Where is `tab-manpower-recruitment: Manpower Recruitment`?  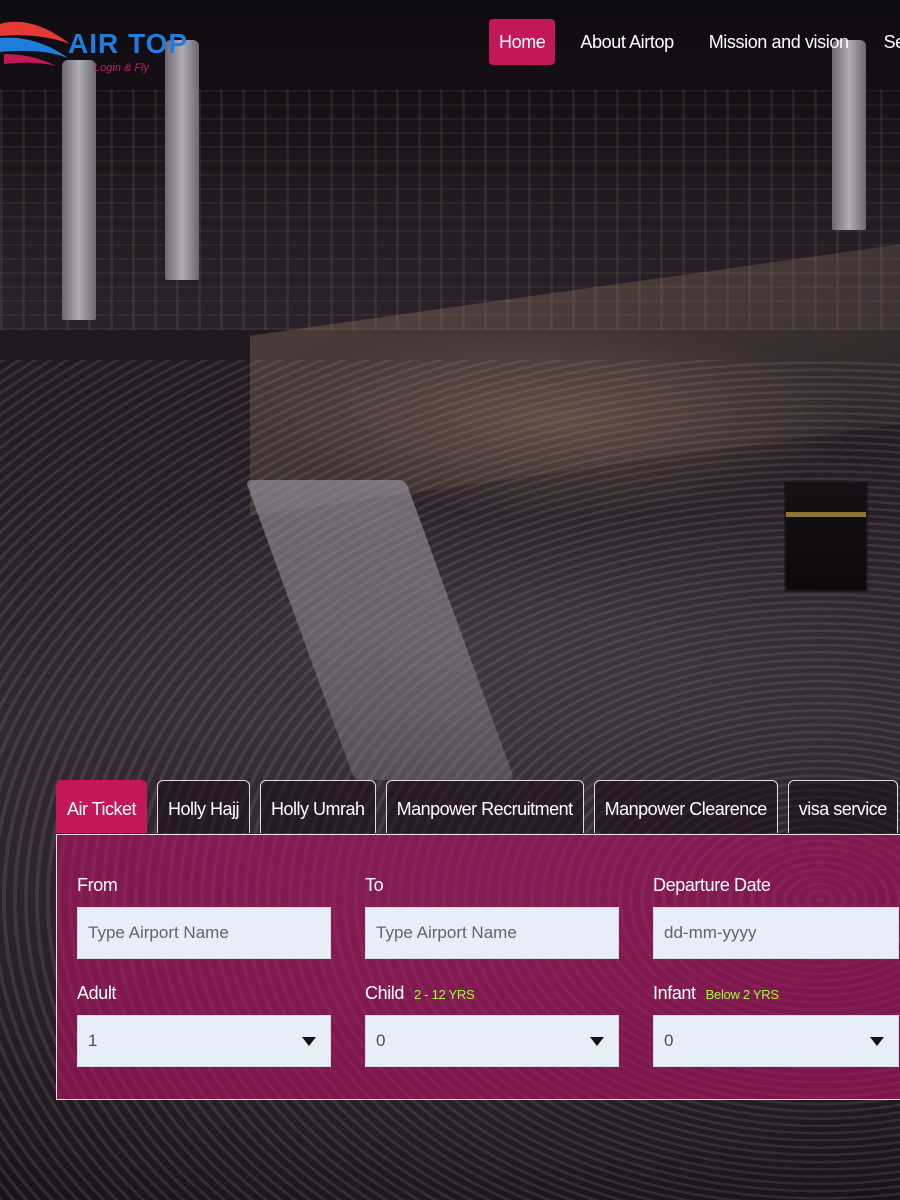
tab-manpower-recruitment: Manpower Recruitment is located at coordinates (484, 806).